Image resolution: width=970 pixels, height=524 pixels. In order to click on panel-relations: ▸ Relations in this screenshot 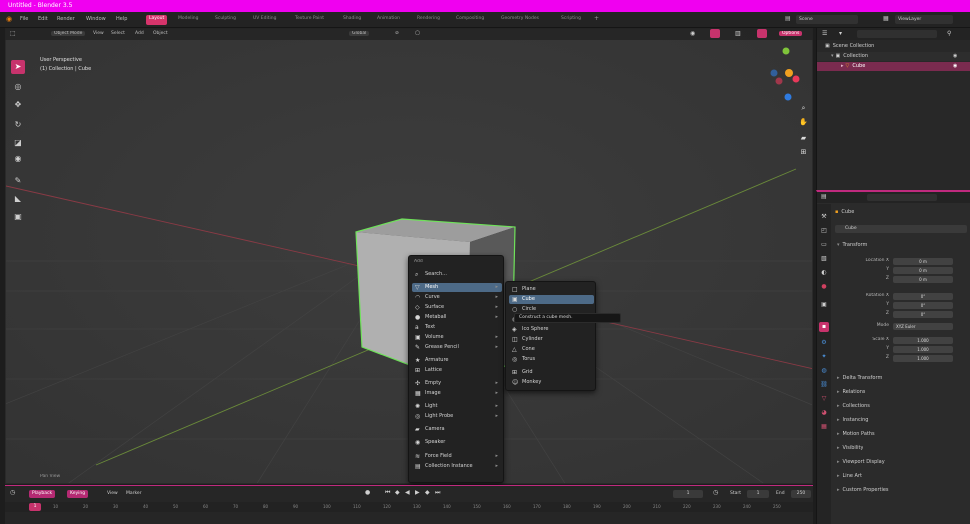, I will do `click(851, 392)`.